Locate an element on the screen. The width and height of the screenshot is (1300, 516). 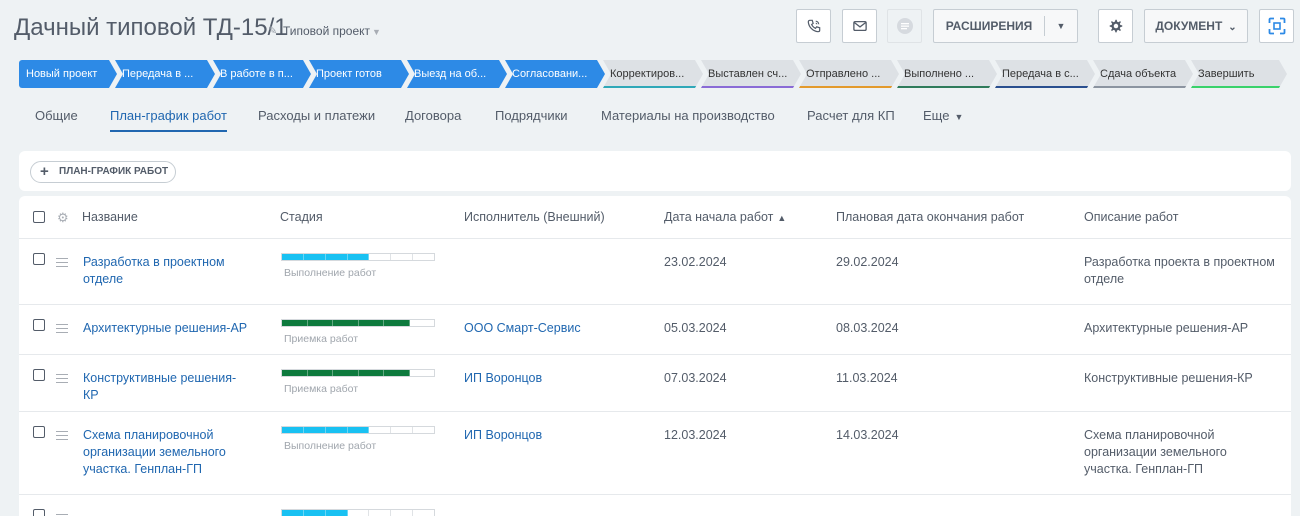
row-name-link: Разработка в проектном отделе is located at coordinates (168, 271).